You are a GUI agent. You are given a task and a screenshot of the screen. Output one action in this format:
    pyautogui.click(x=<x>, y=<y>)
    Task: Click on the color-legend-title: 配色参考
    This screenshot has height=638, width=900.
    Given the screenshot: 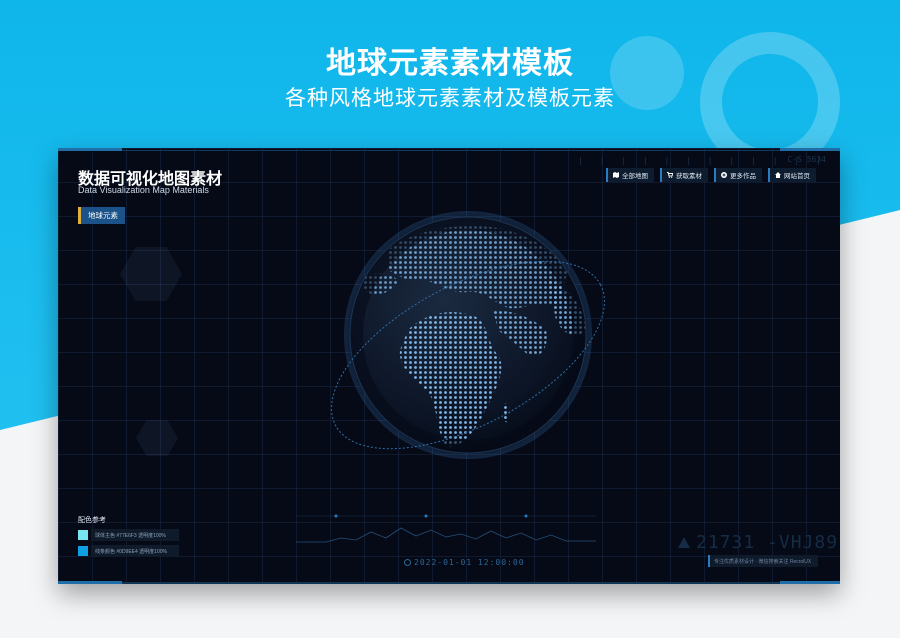 What is the action you would take?
    pyautogui.click(x=92, y=520)
    